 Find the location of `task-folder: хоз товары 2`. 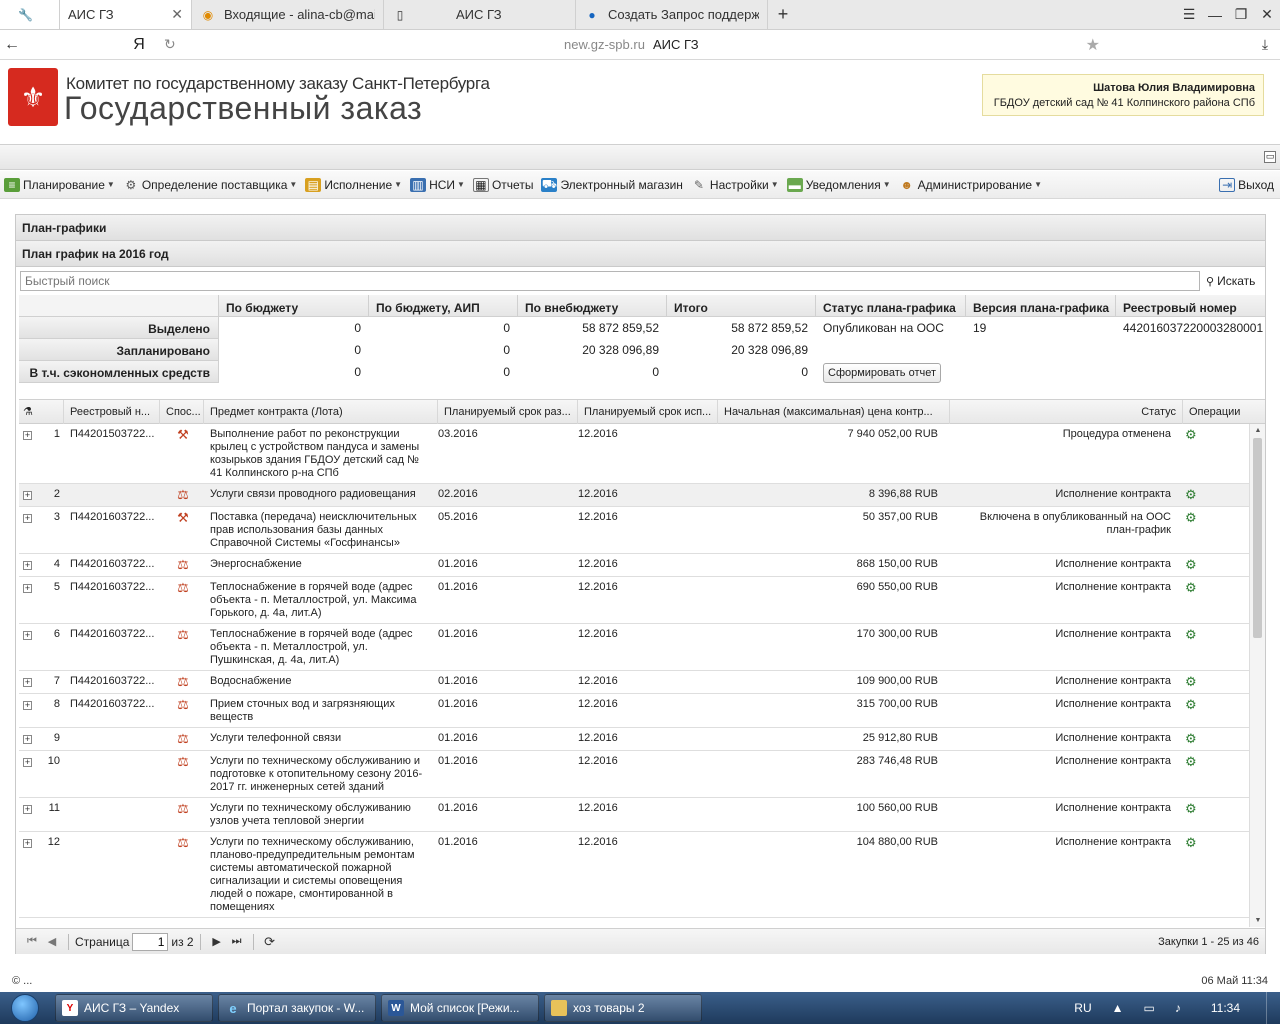

task-folder: хоз товары 2 is located at coordinates (623, 1008).